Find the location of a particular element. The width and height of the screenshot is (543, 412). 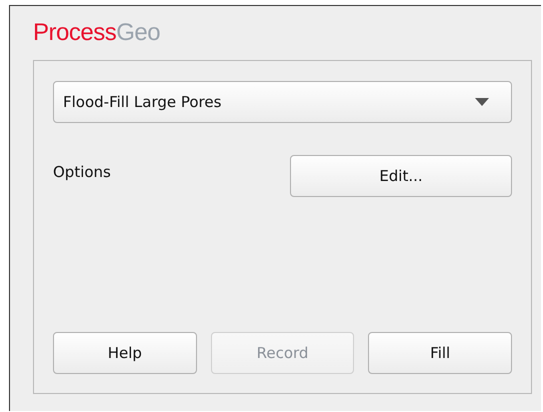

action-button: Help is located at coordinates (125, 353).